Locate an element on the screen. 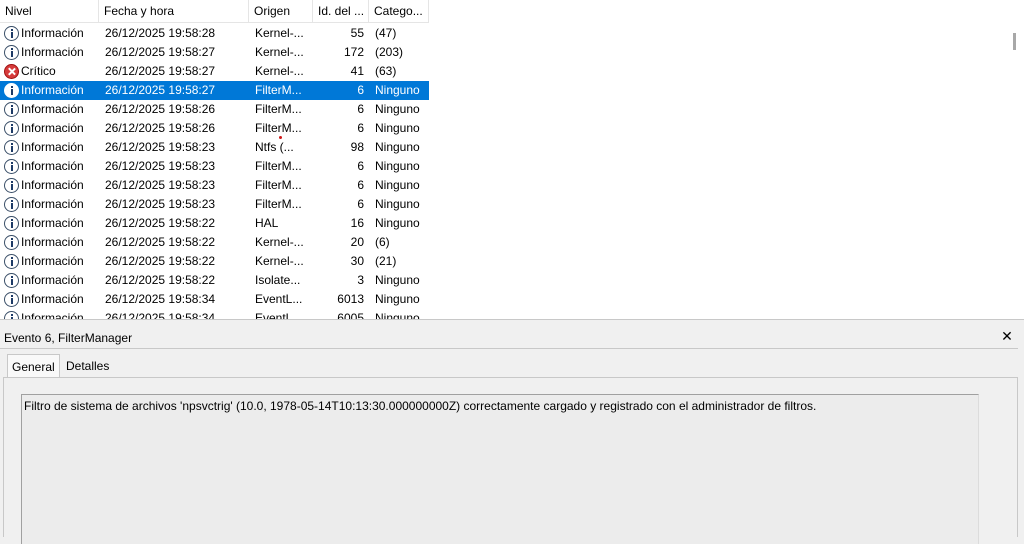  tab-detalles: Detalles is located at coordinates (87, 366).